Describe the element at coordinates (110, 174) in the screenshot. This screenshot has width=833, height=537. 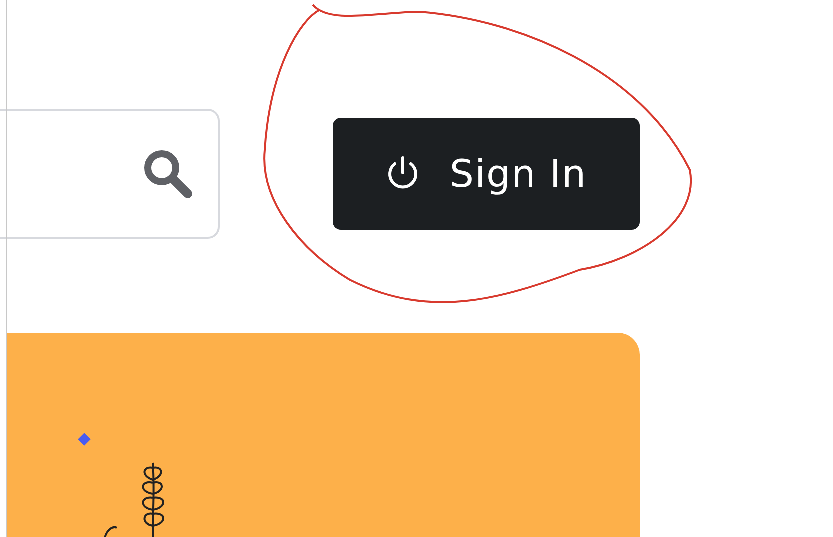
I see `search-field` at that location.